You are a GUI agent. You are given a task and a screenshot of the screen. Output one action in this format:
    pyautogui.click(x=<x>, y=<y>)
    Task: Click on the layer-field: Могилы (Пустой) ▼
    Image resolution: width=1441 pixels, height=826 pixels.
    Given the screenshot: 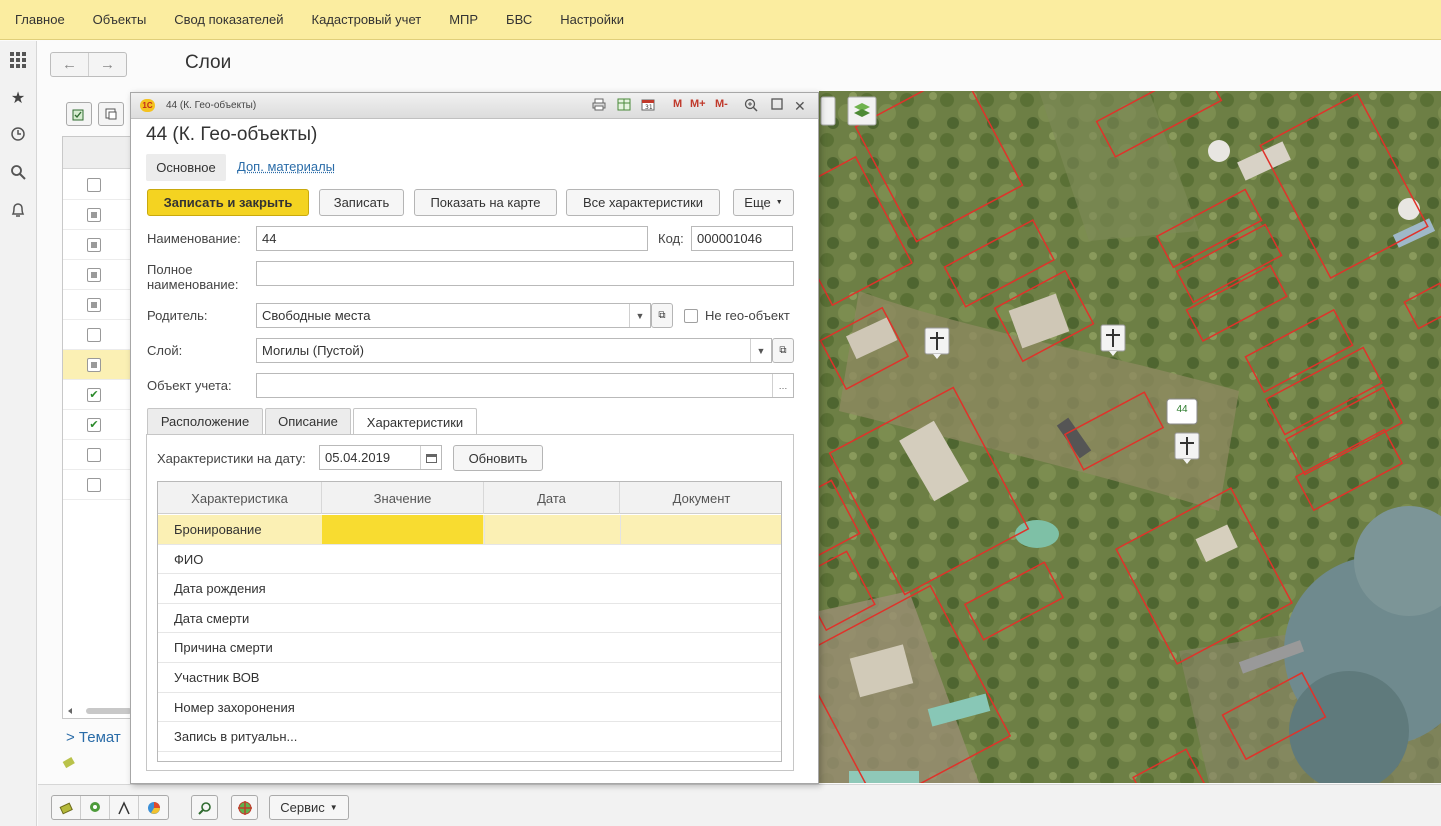 What is the action you would take?
    pyautogui.click(x=514, y=350)
    